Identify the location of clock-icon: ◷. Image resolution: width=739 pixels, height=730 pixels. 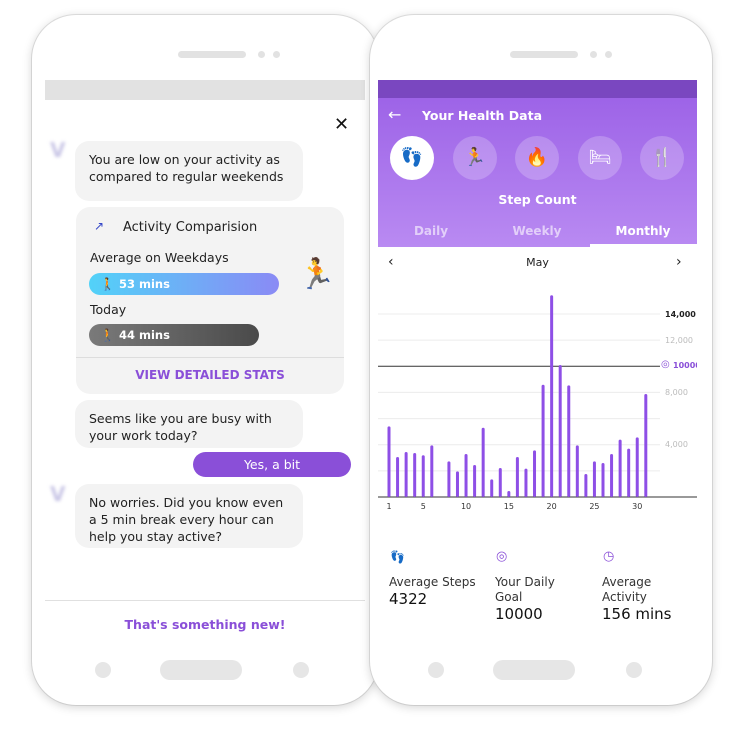
(609, 556).